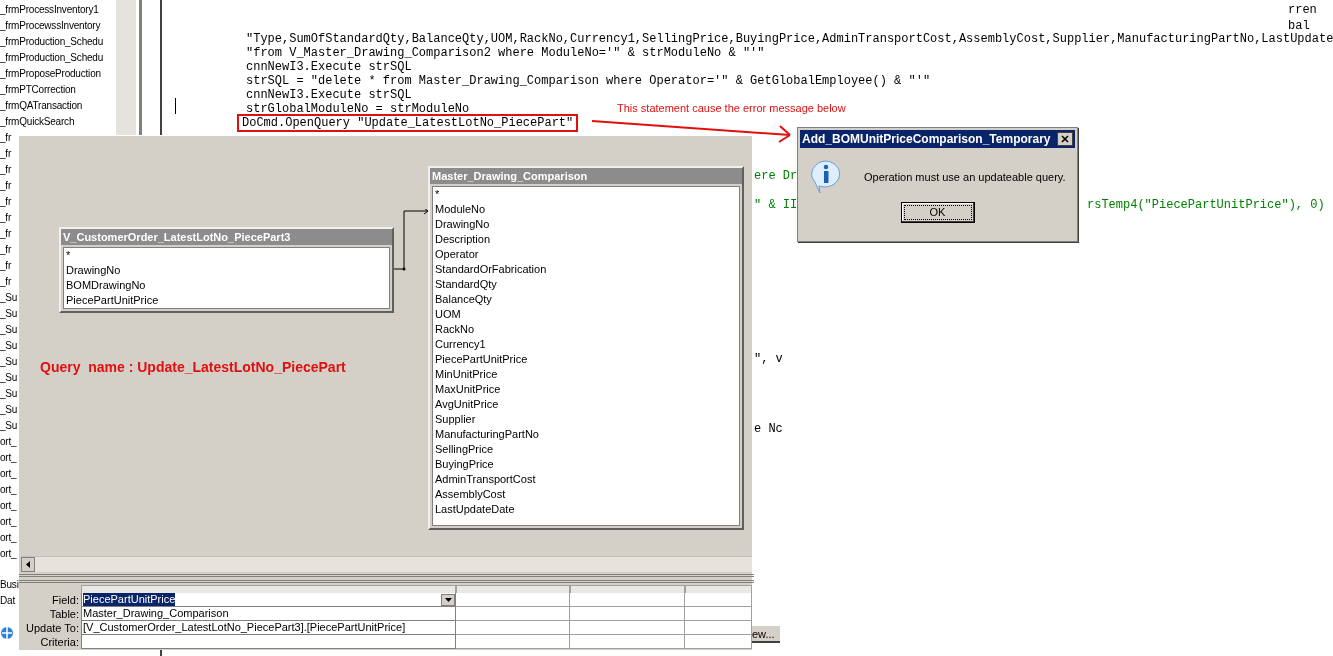 The width and height of the screenshot is (1333, 656). Describe the element at coordinates (460, 344) in the screenshot. I see `field-item: Currency1` at that location.